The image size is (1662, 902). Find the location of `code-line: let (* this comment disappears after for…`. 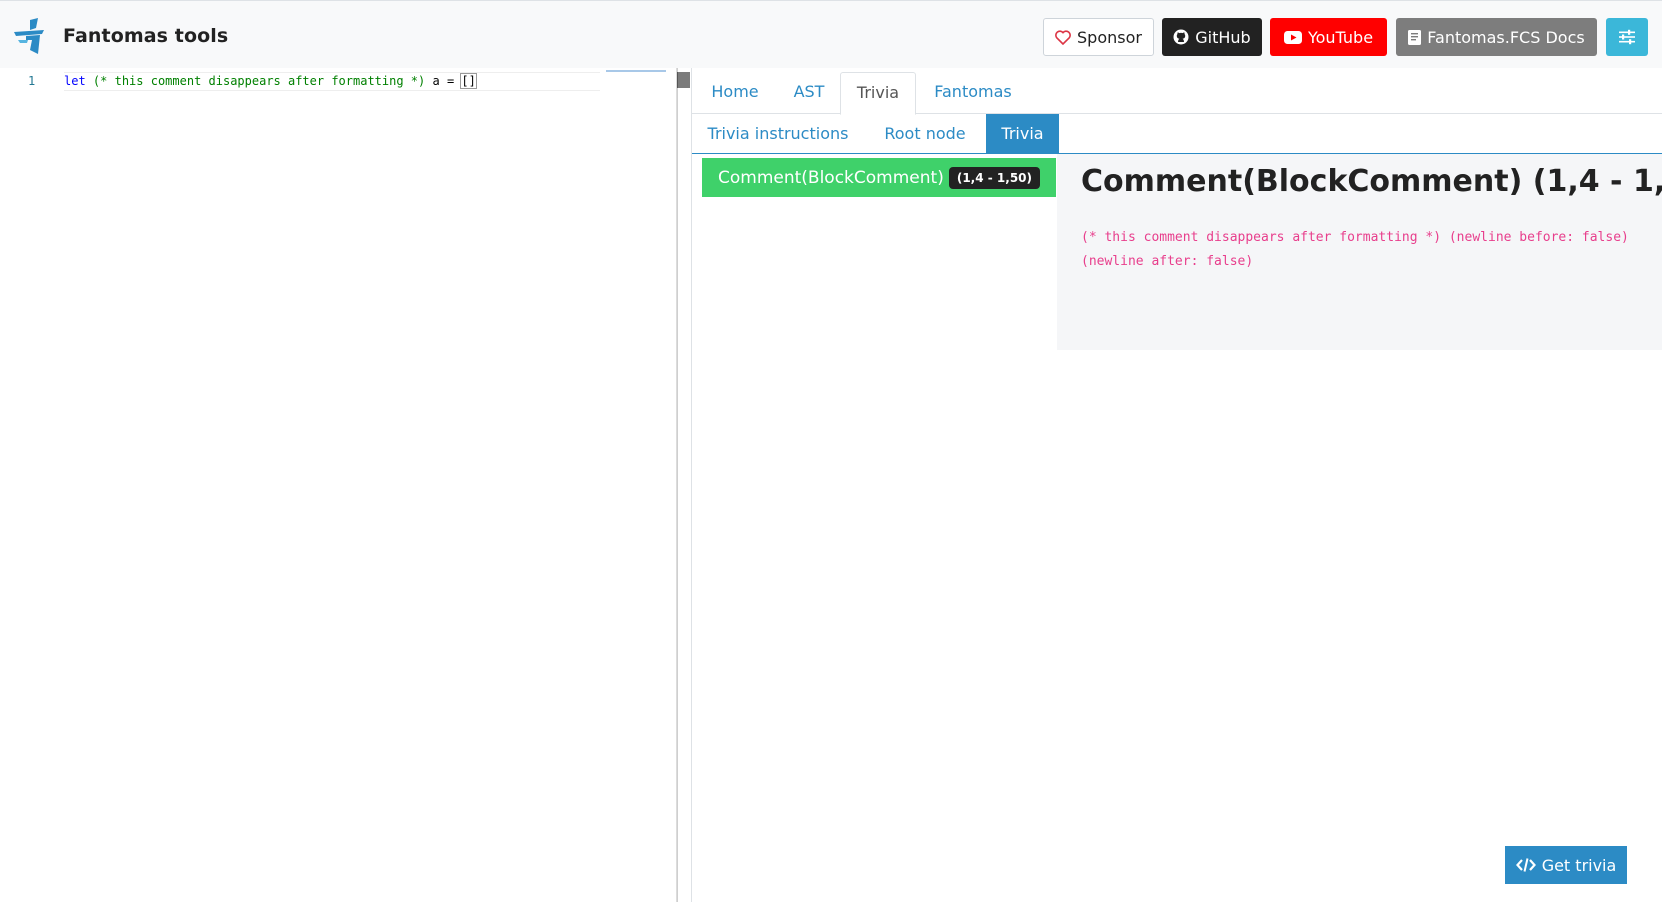

code-line: let (* this comment disappears after for… is located at coordinates (332, 81).